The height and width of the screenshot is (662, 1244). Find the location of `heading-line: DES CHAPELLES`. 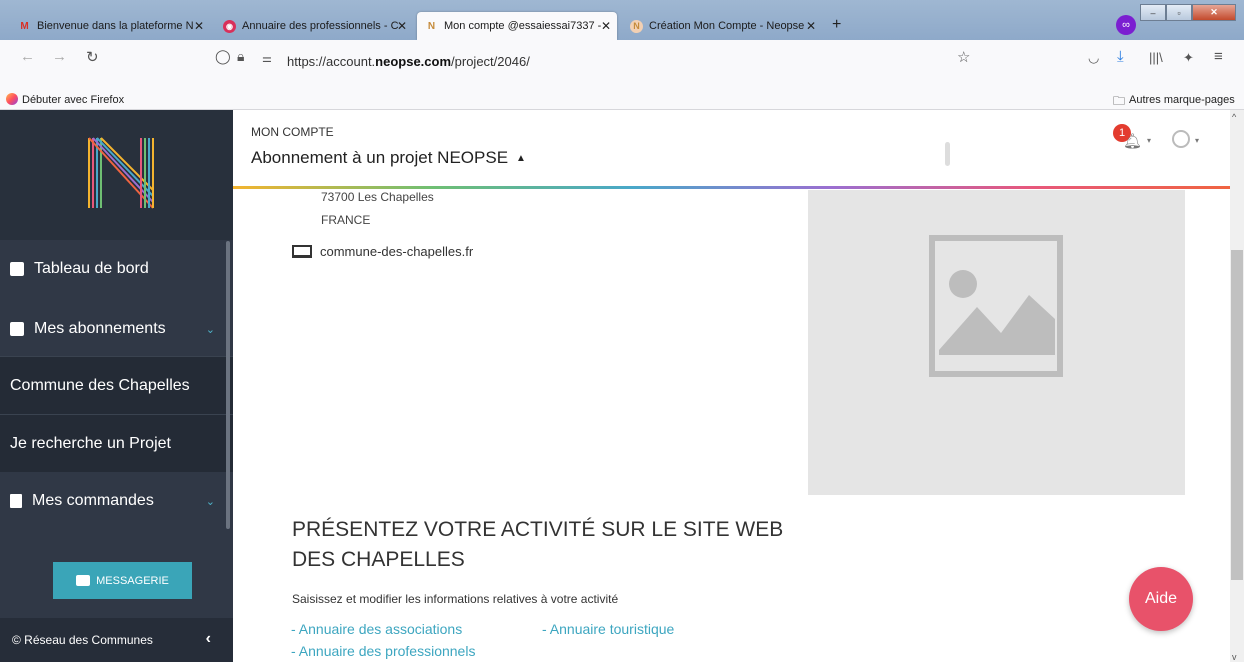

heading-line: DES CHAPELLES is located at coordinates (378, 559).